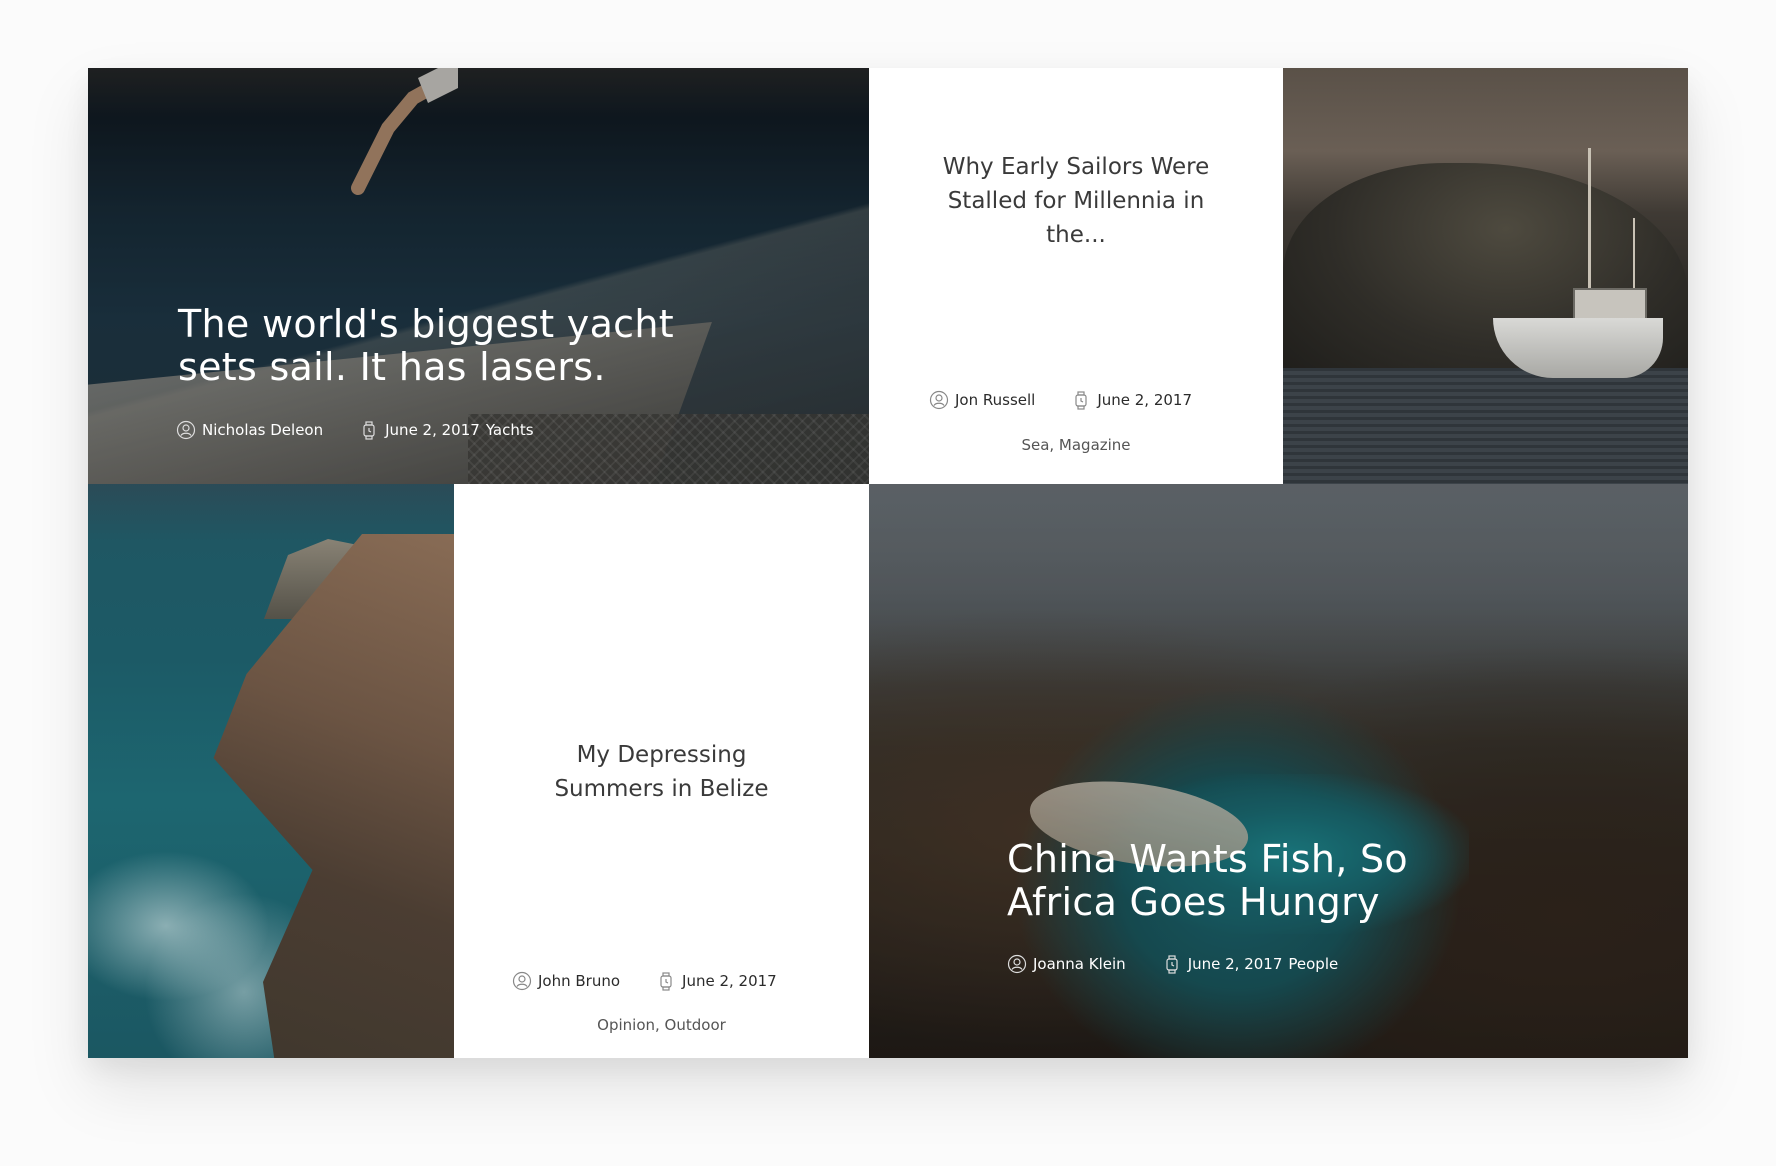 The width and height of the screenshot is (1776, 1166). What do you see at coordinates (1232, 881) in the screenshot?
I see `post-title: China Wants Fish, So Africa Goes Hungry` at bounding box center [1232, 881].